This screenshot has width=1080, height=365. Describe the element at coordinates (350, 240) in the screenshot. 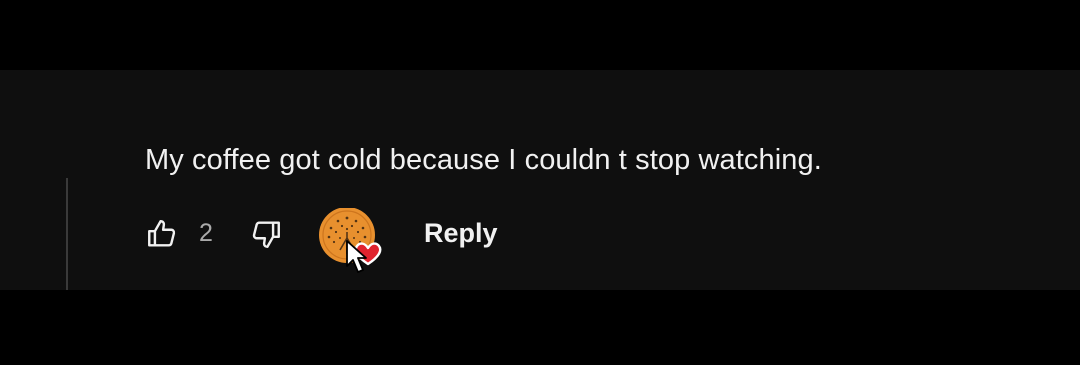

I see `creator-heart-icon` at that location.